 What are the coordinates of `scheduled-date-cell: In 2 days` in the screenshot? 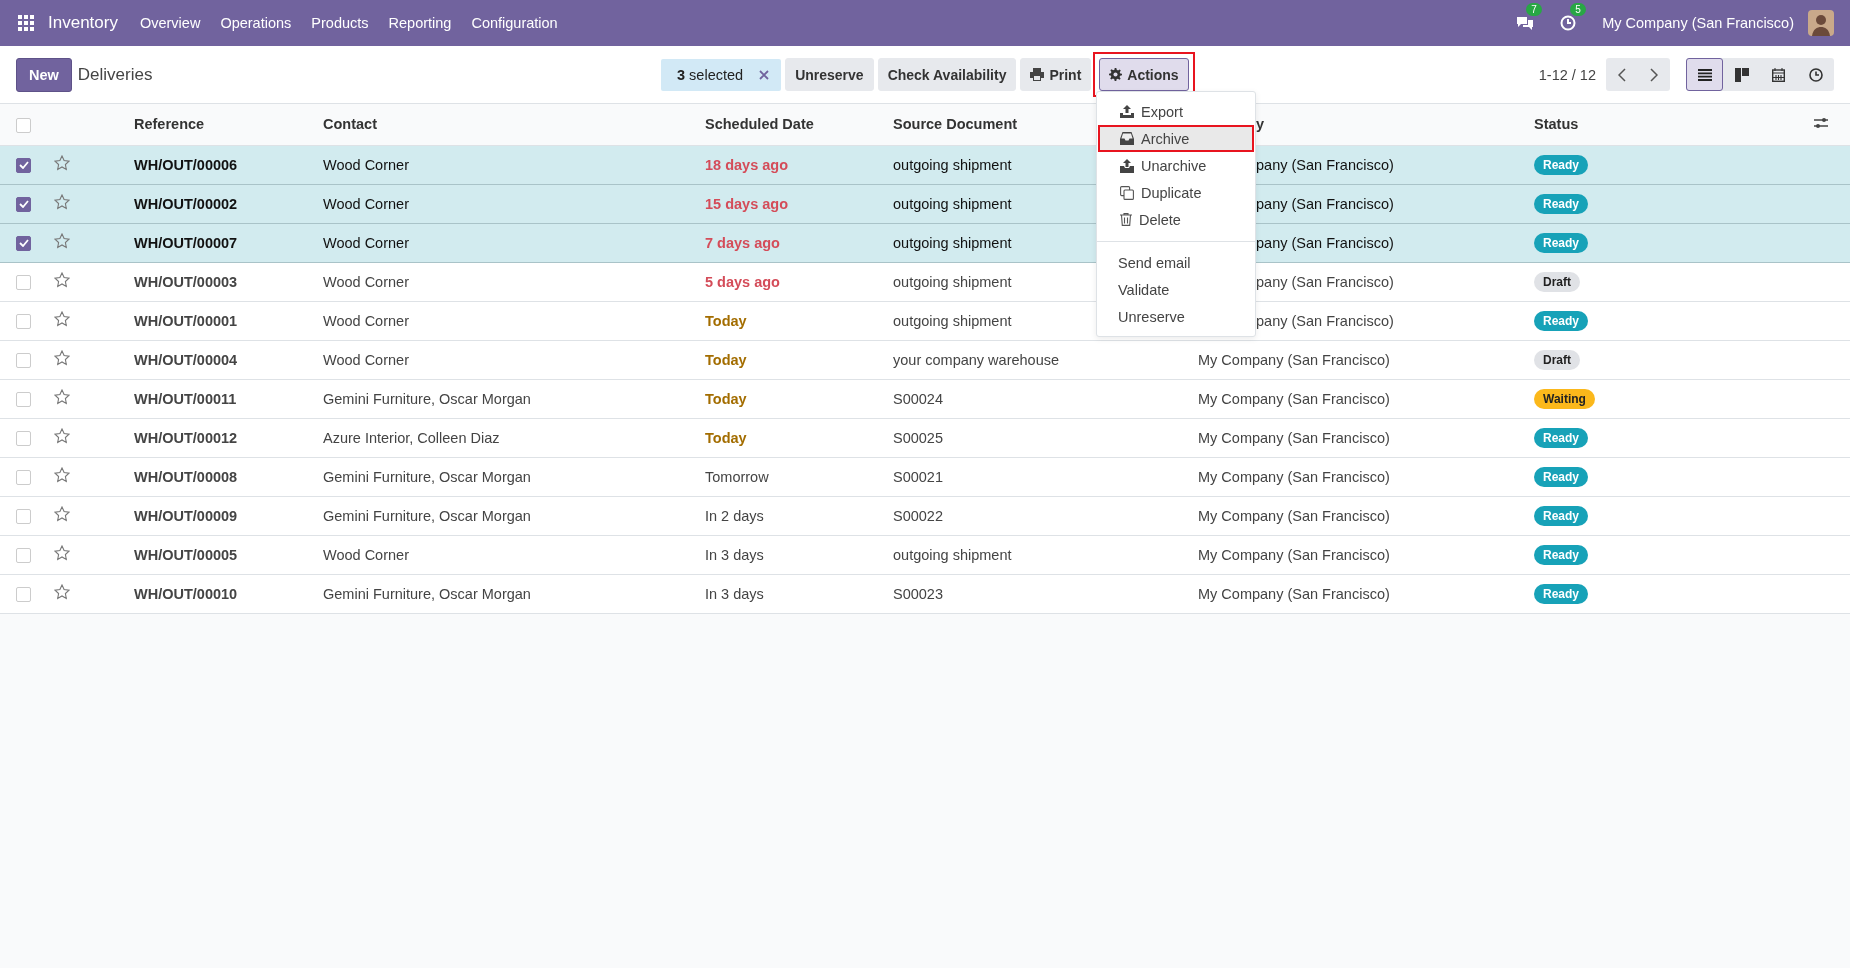 It's located at (734, 515).